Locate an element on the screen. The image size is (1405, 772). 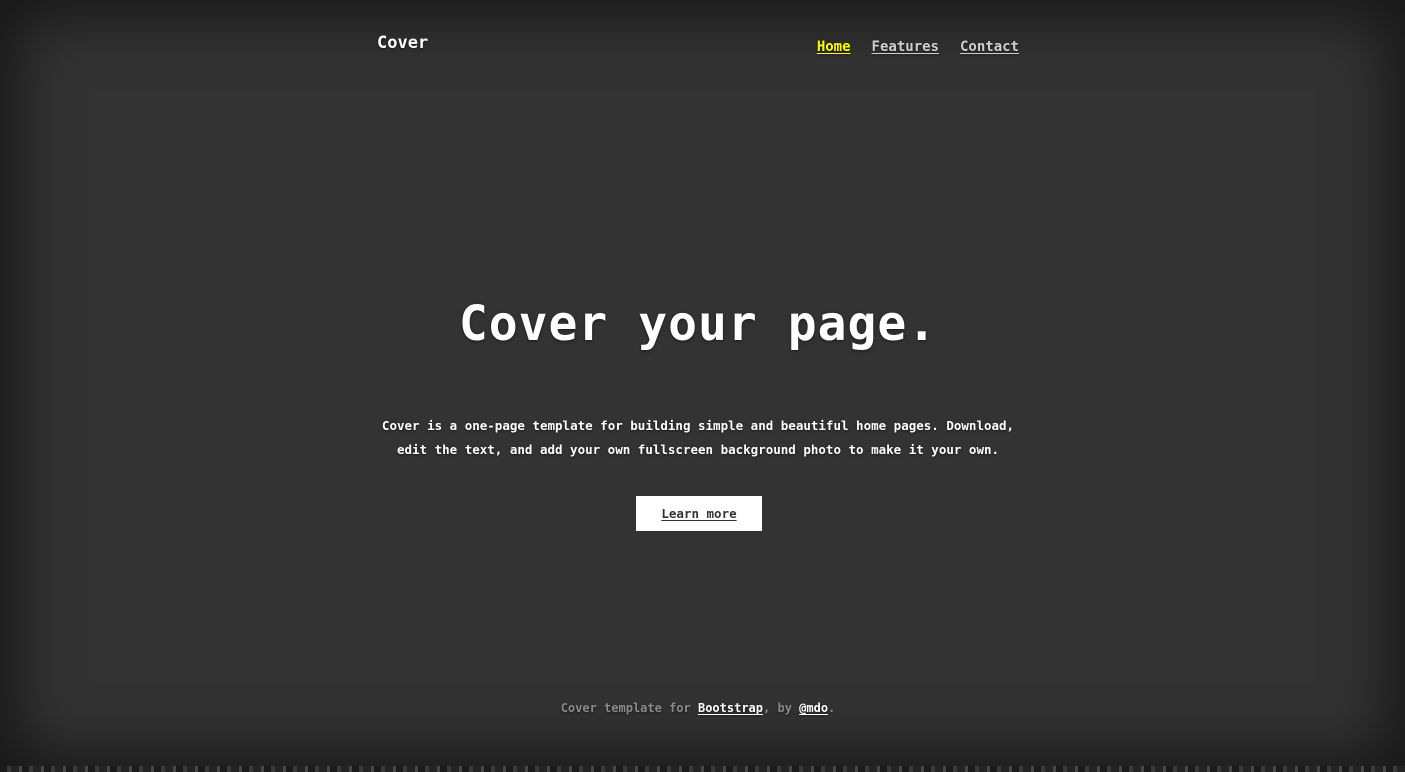
footer-suffix: . is located at coordinates (832, 708).